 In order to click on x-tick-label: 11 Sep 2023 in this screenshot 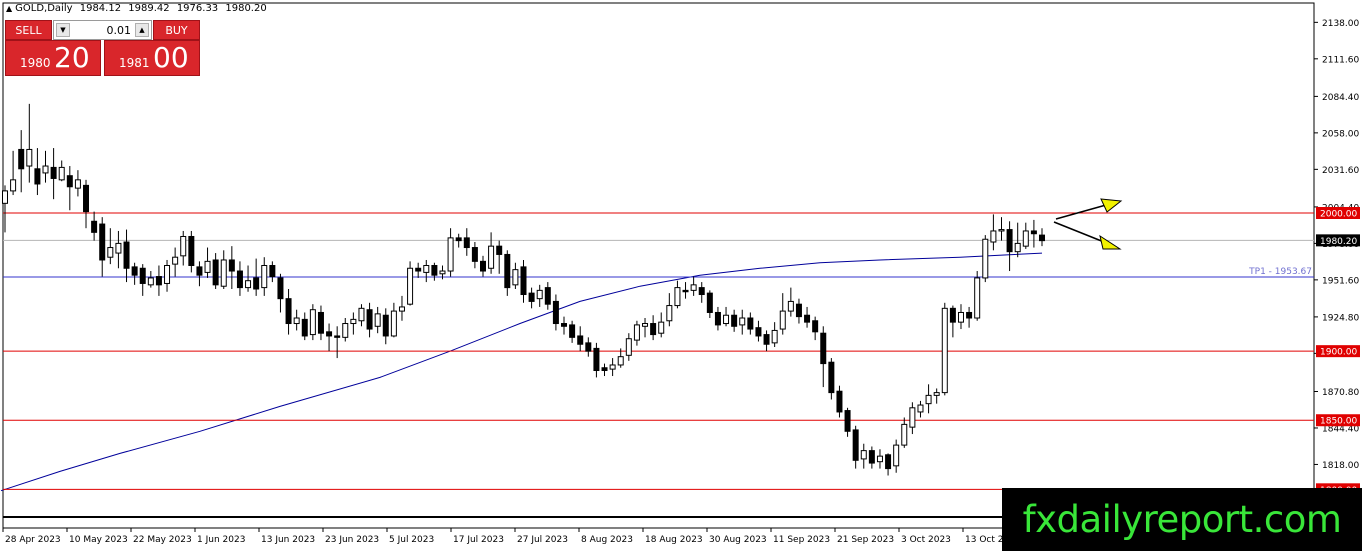, I will do `click(801, 540)`.